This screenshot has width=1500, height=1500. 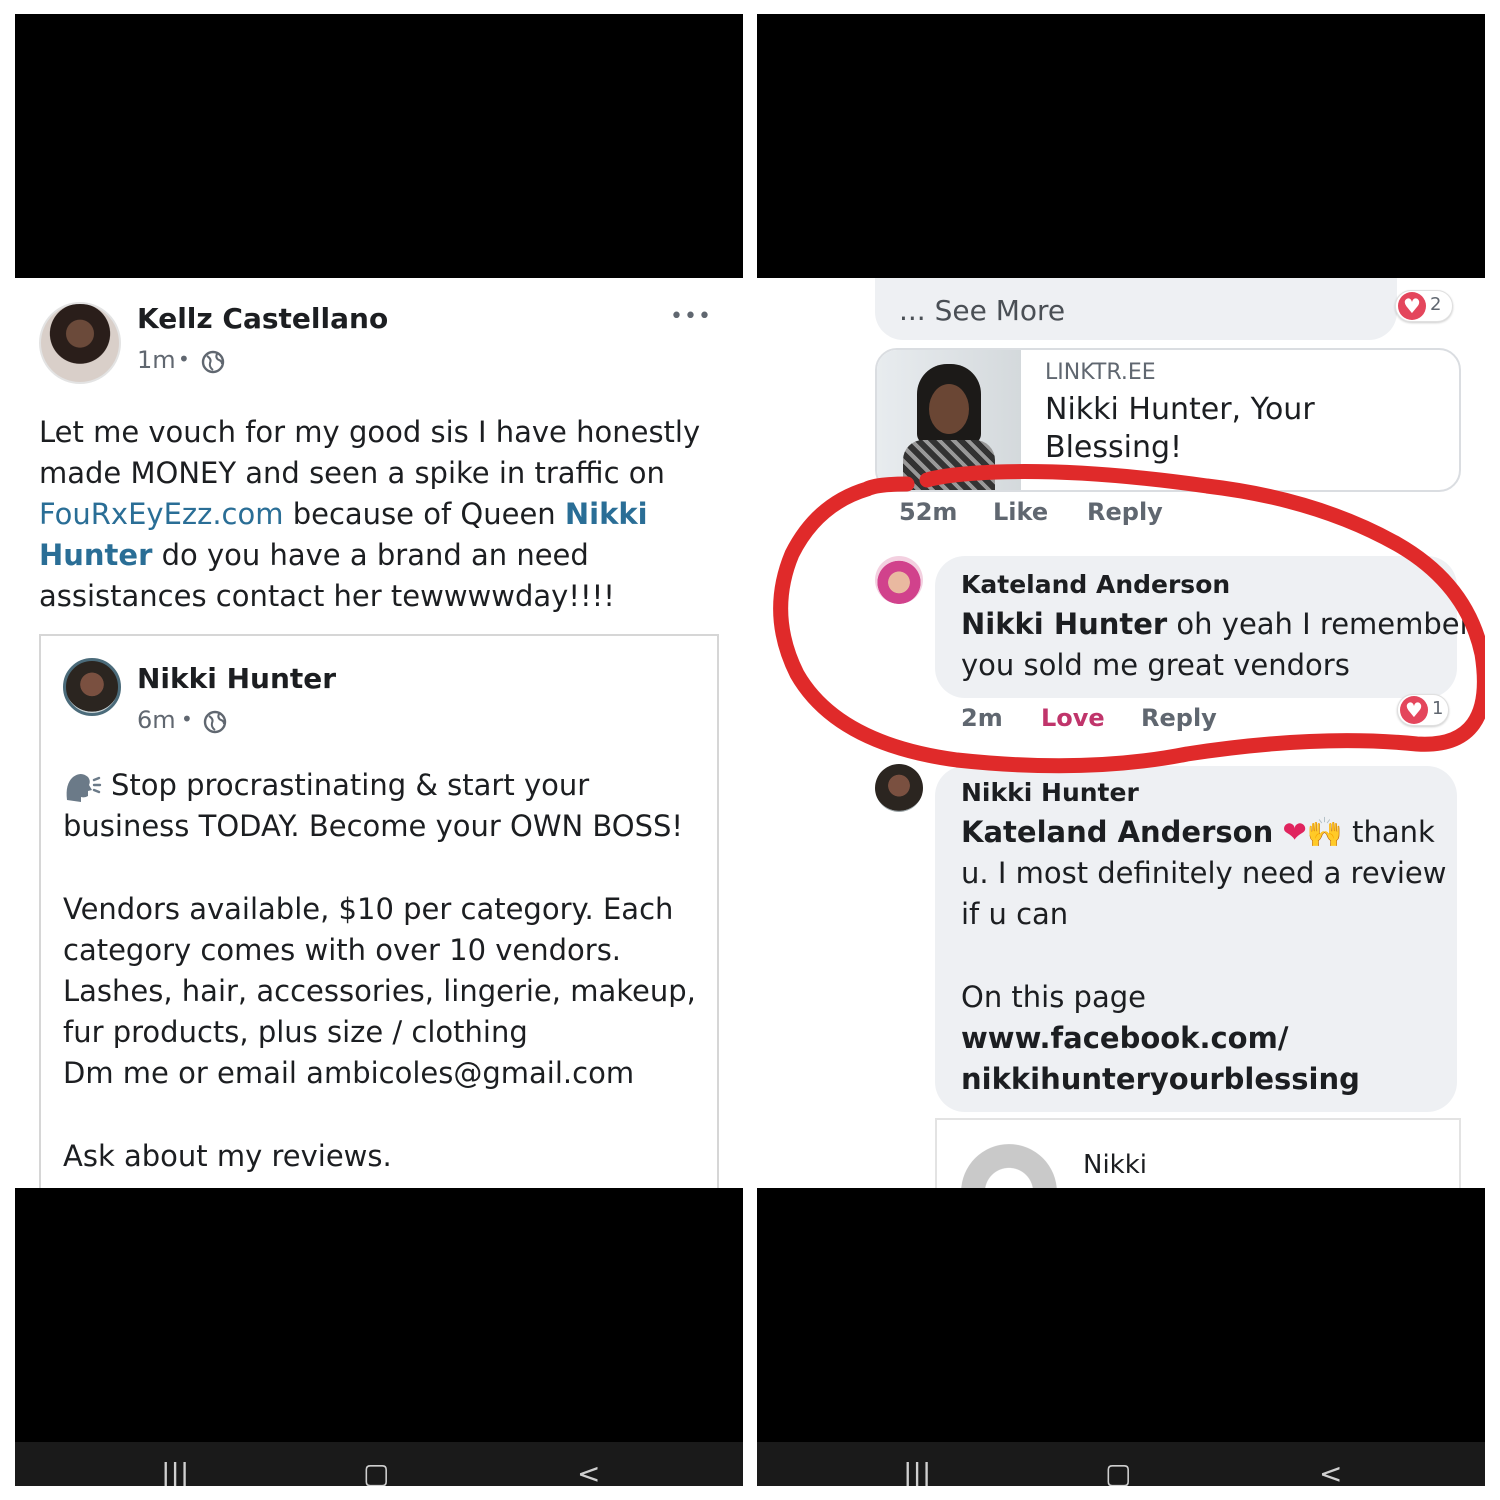 I want to click on website-link: FouRxEyEzz.com, so click(x=161, y=514).